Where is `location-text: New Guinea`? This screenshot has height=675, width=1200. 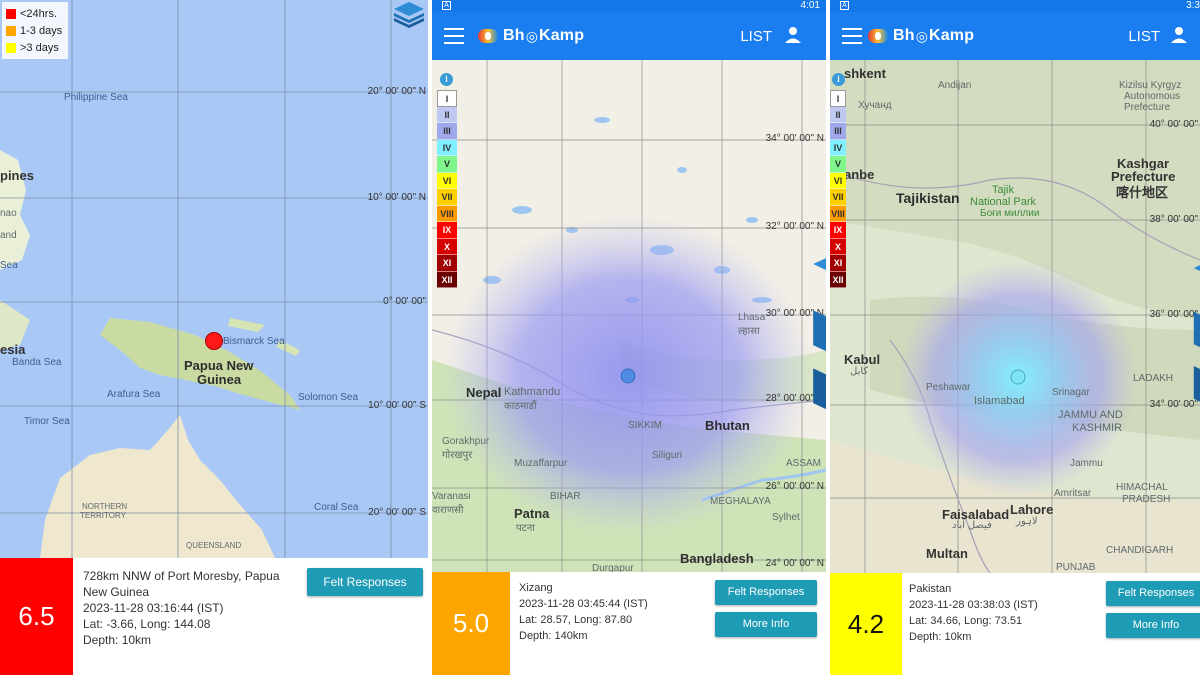 location-text: New Guinea is located at coordinates (116, 592).